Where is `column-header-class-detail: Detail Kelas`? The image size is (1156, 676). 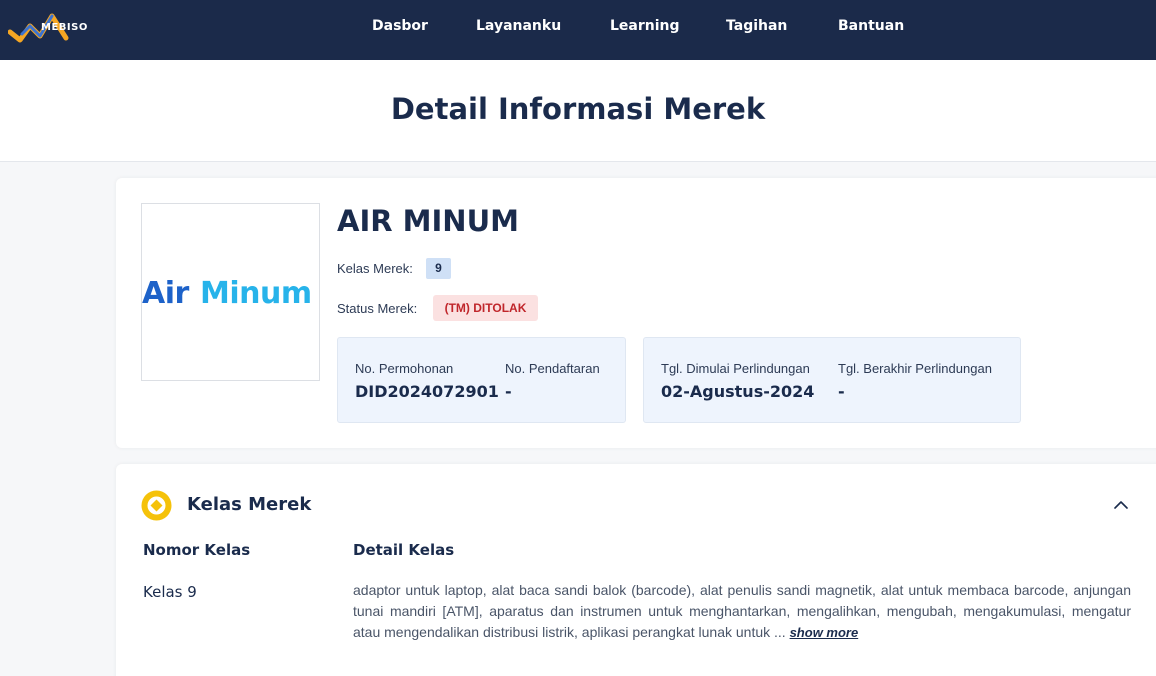
column-header-class-detail: Detail Kelas is located at coordinates (404, 550).